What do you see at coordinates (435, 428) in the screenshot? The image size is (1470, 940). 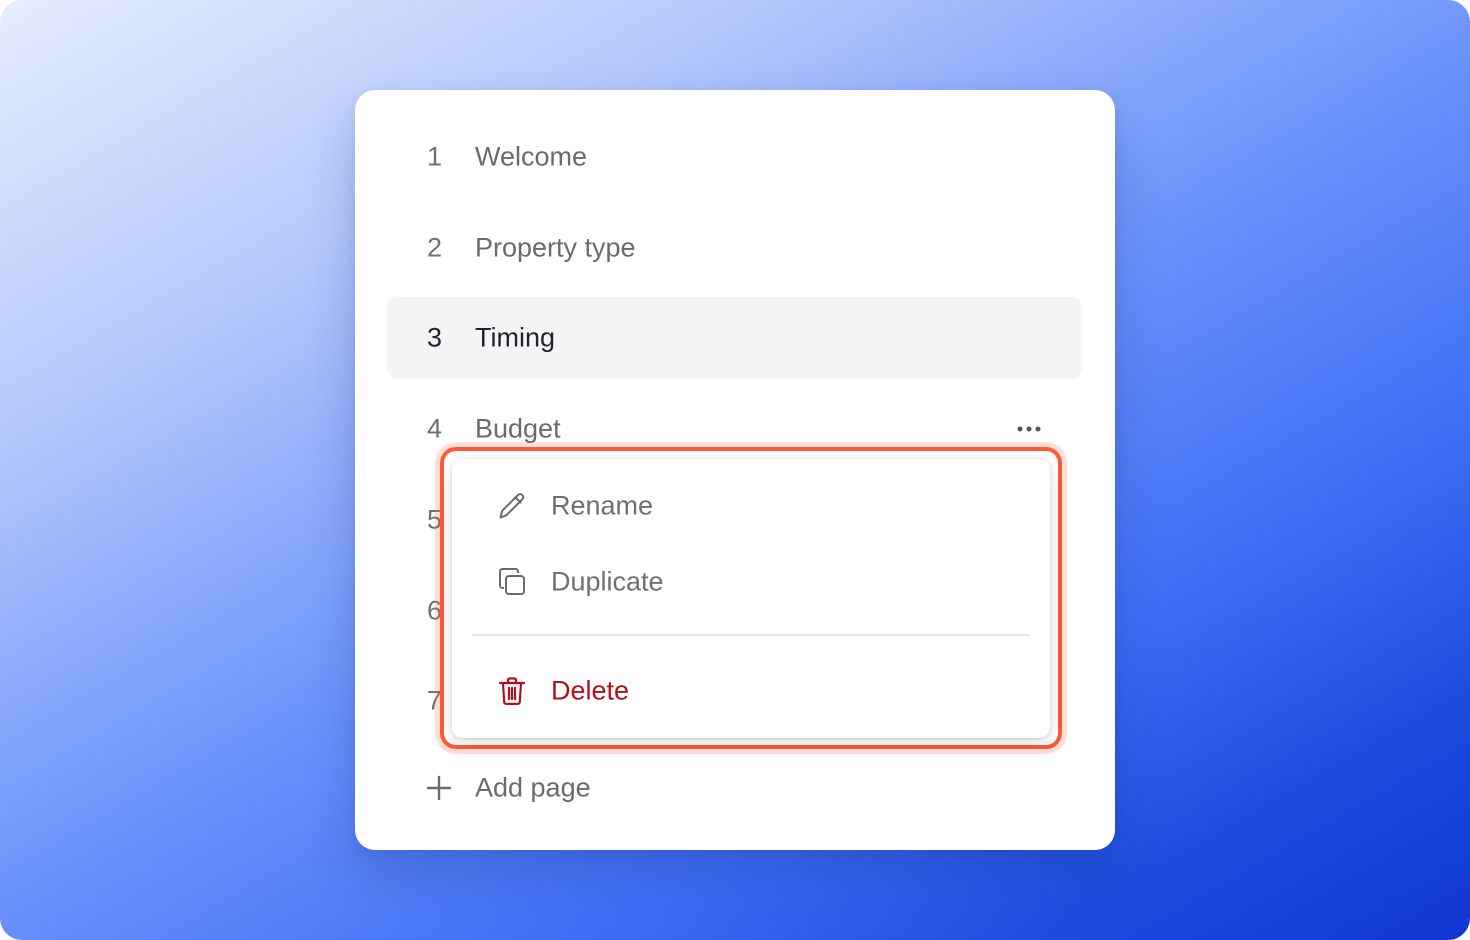 I see `page-number: 4` at bounding box center [435, 428].